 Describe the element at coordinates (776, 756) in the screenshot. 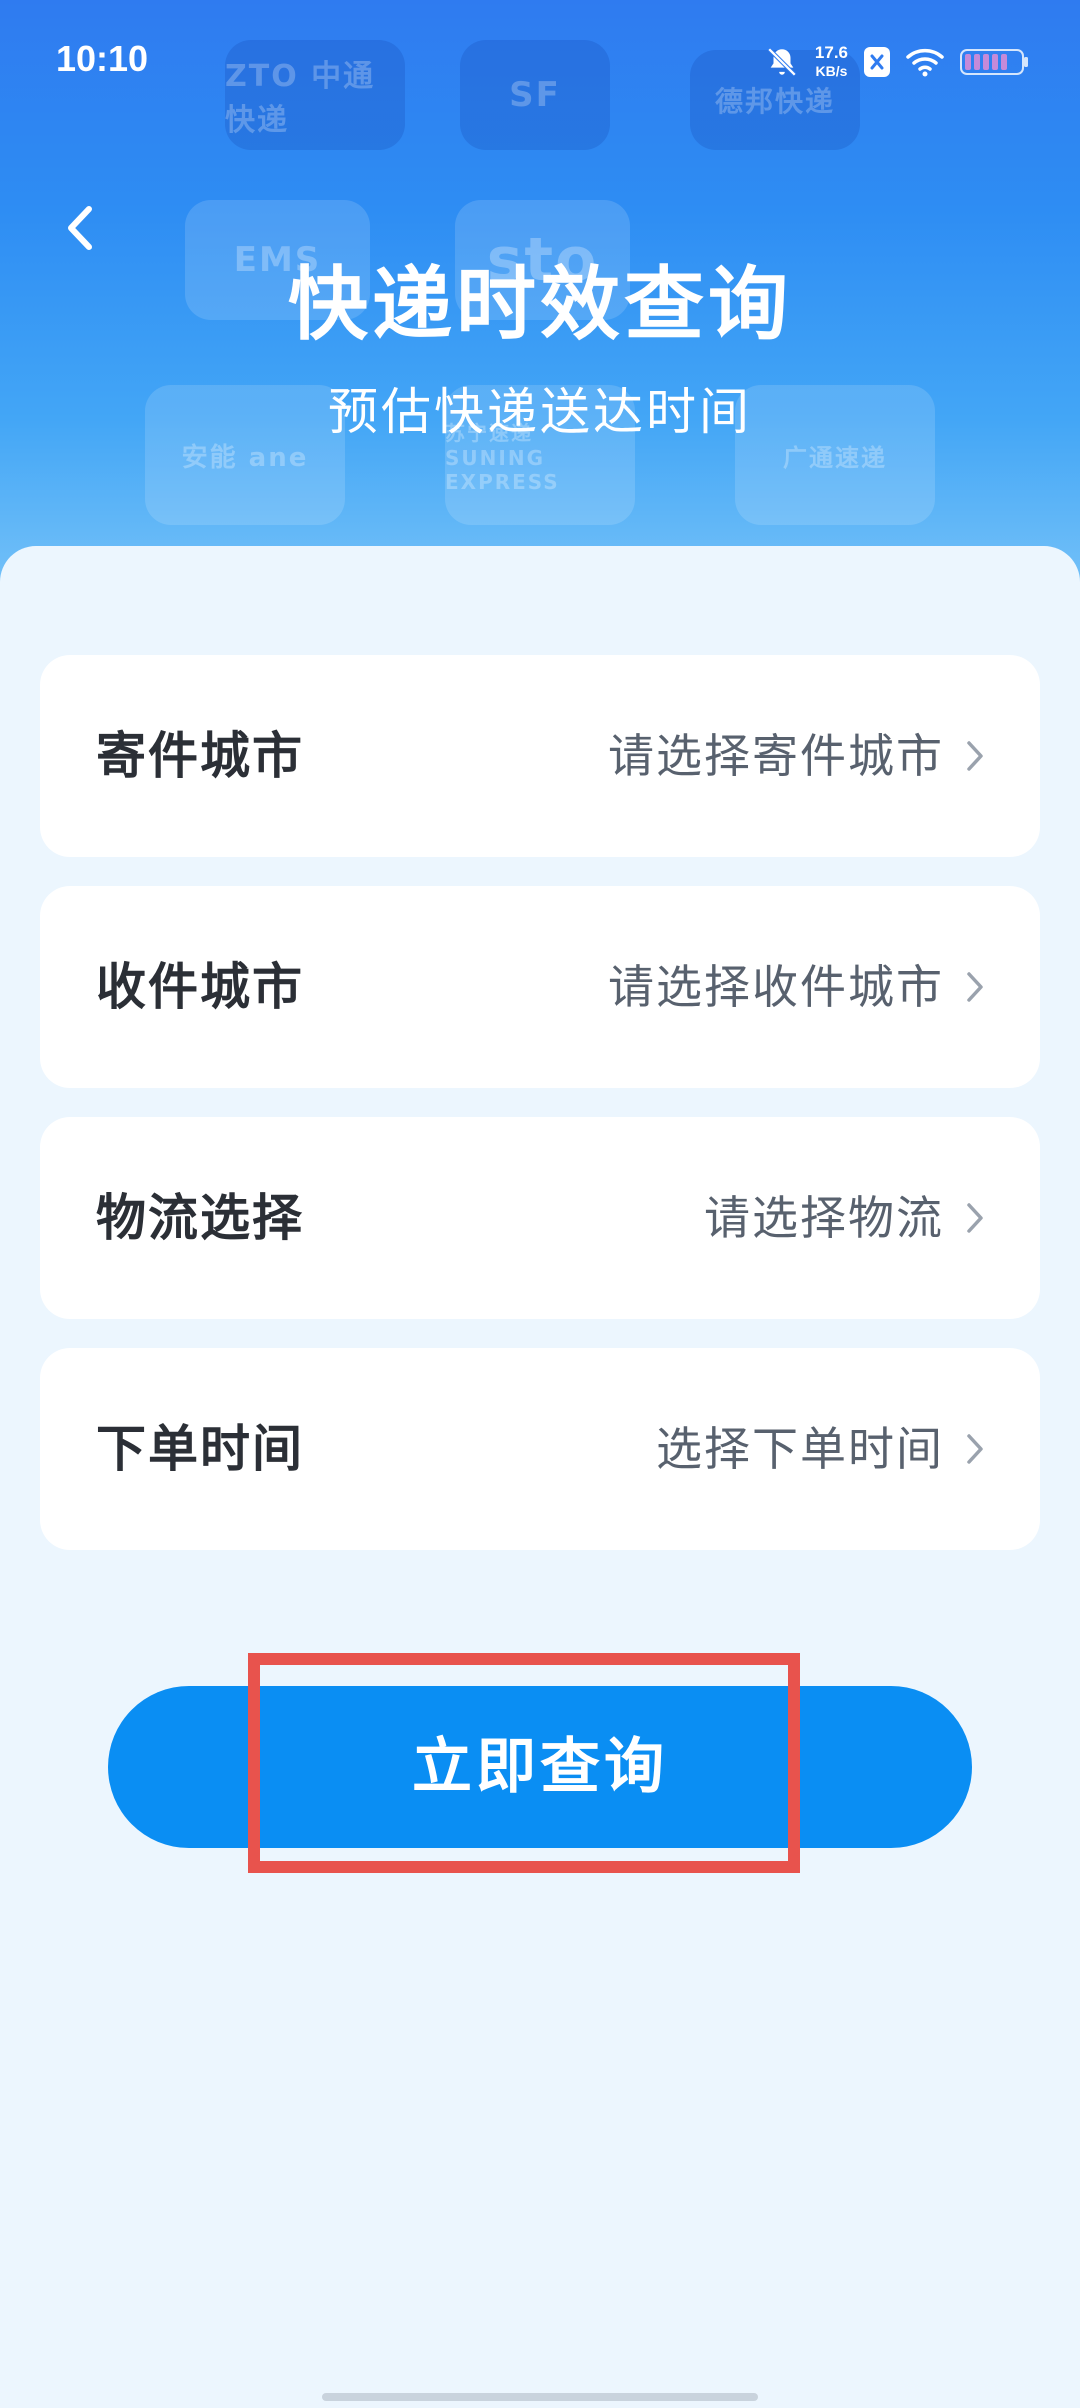

I see `sender-city-value: 请选择寄件城市` at that location.